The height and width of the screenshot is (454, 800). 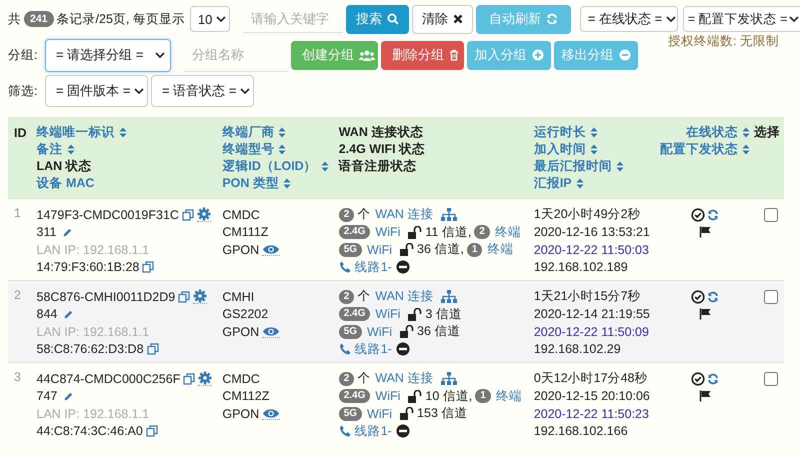 I want to click on sort-header-link: 配置下发状态, so click(x=699, y=149).